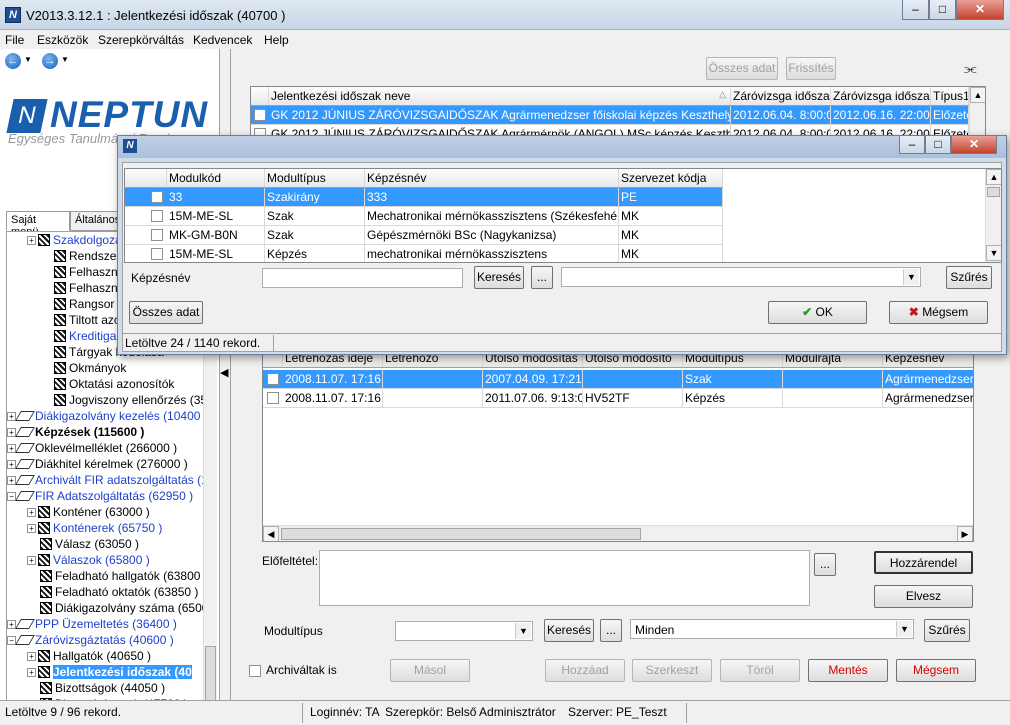 The width and height of the screenshot is (1010, 725). What do you see at coordinates (492, 178) in the screenshot?
I see `col-kepzesnev: Képzésnév` at bounding box center [492, 178].